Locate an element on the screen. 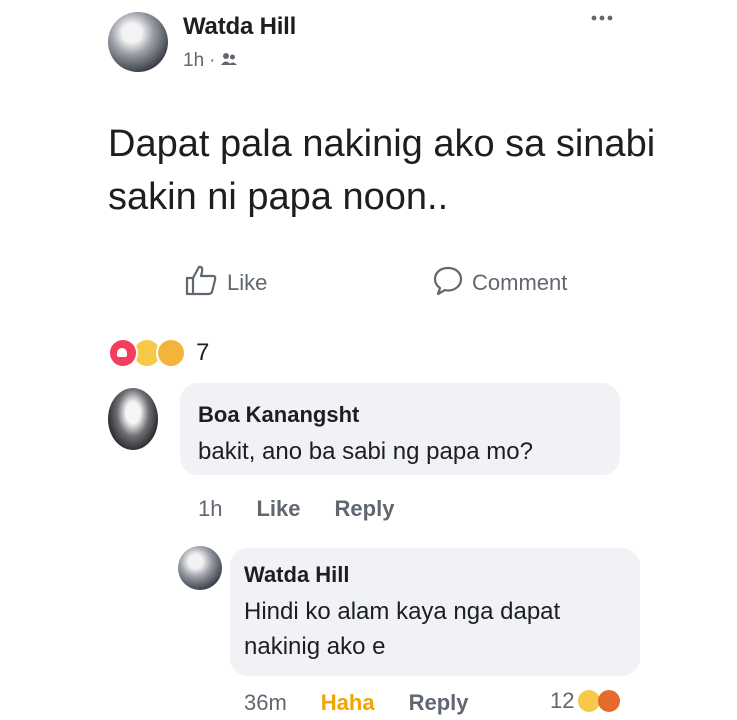  reply-actions: 36m Haha Reply is located at coordinates (373, 703).